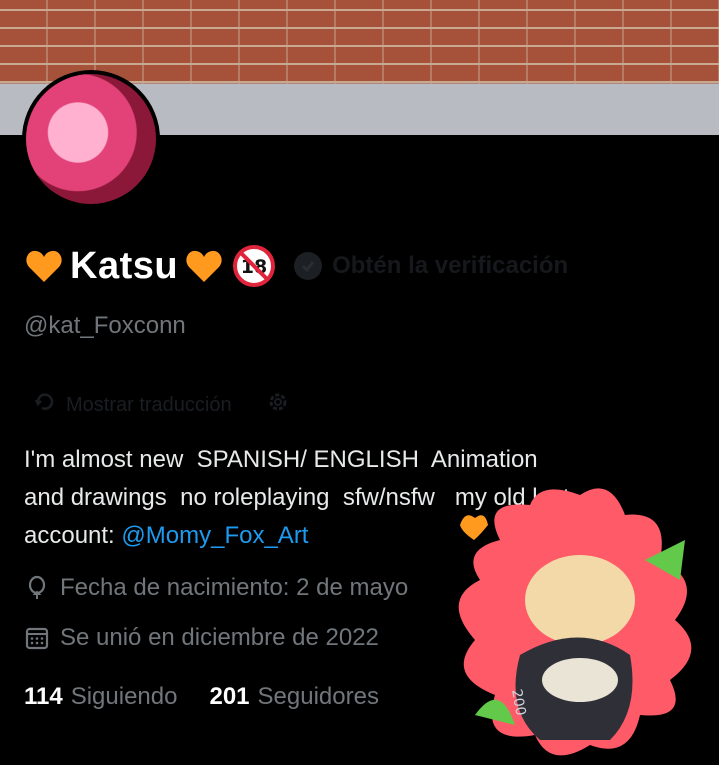 The width and height of the screenshot is (719, 765). Describe the element at coordinates (124, 265) in the screenshot. I see `display-name: Katsu` at that location.